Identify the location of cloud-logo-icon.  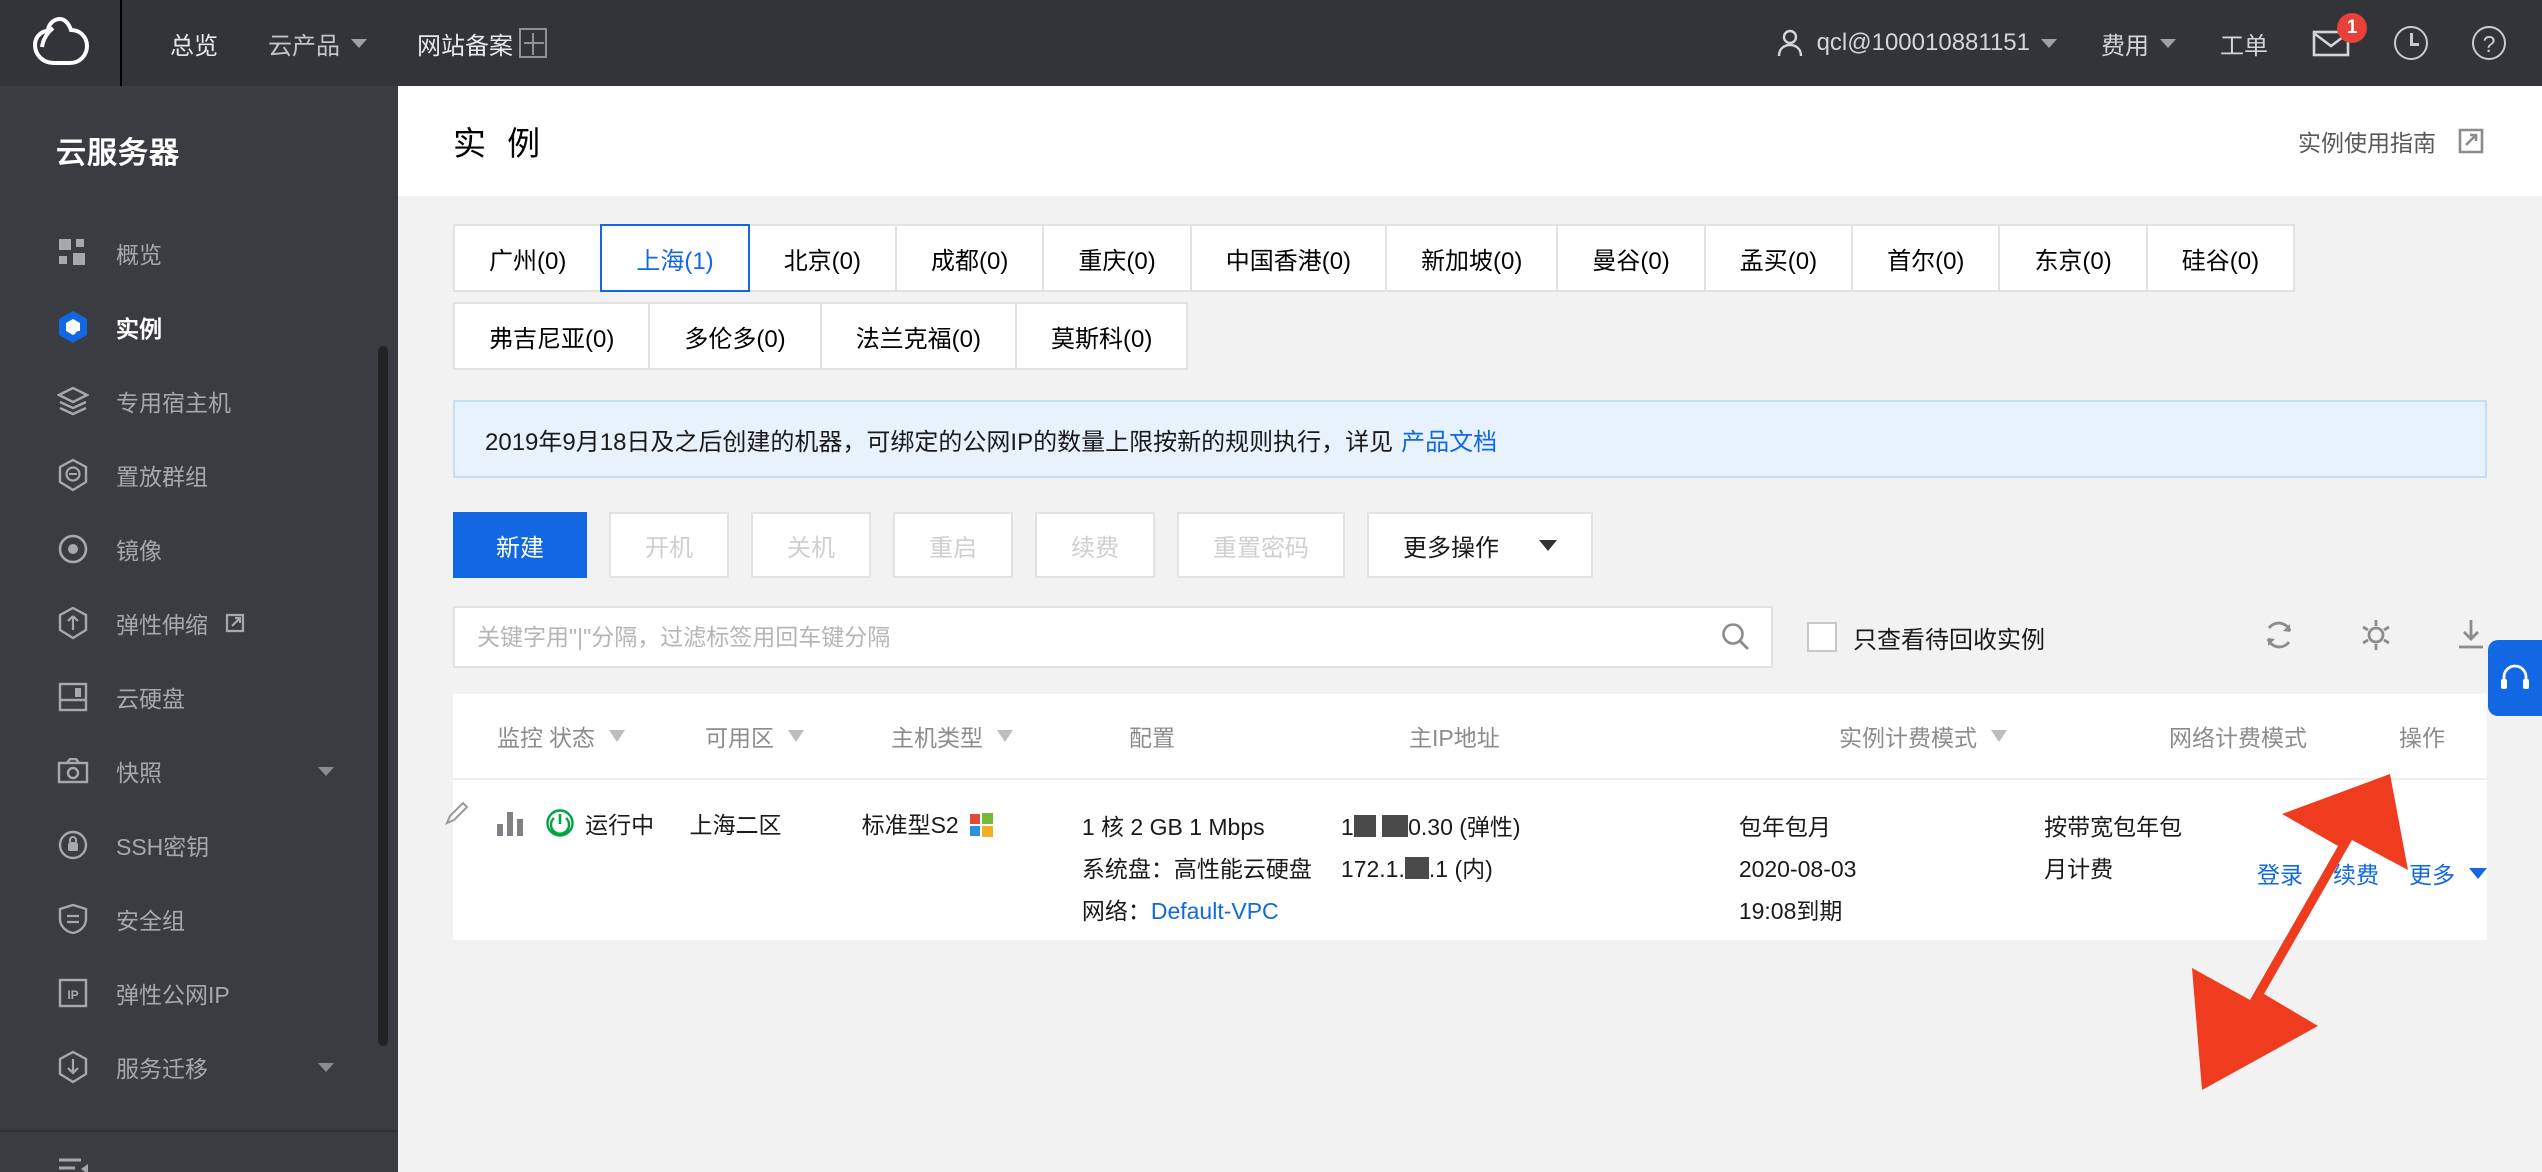
(61, 40).